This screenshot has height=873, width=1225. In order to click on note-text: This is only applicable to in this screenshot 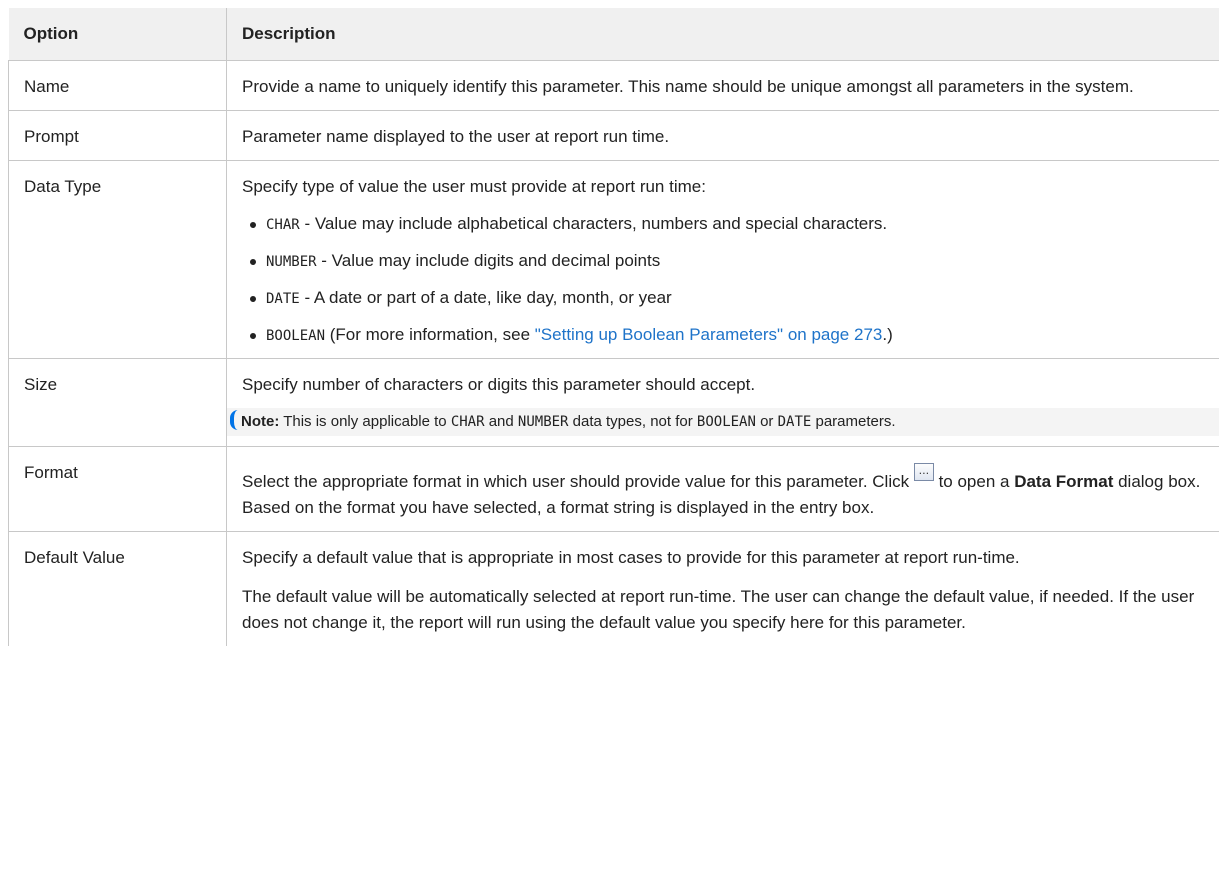, I will do `click(365, 421)`.